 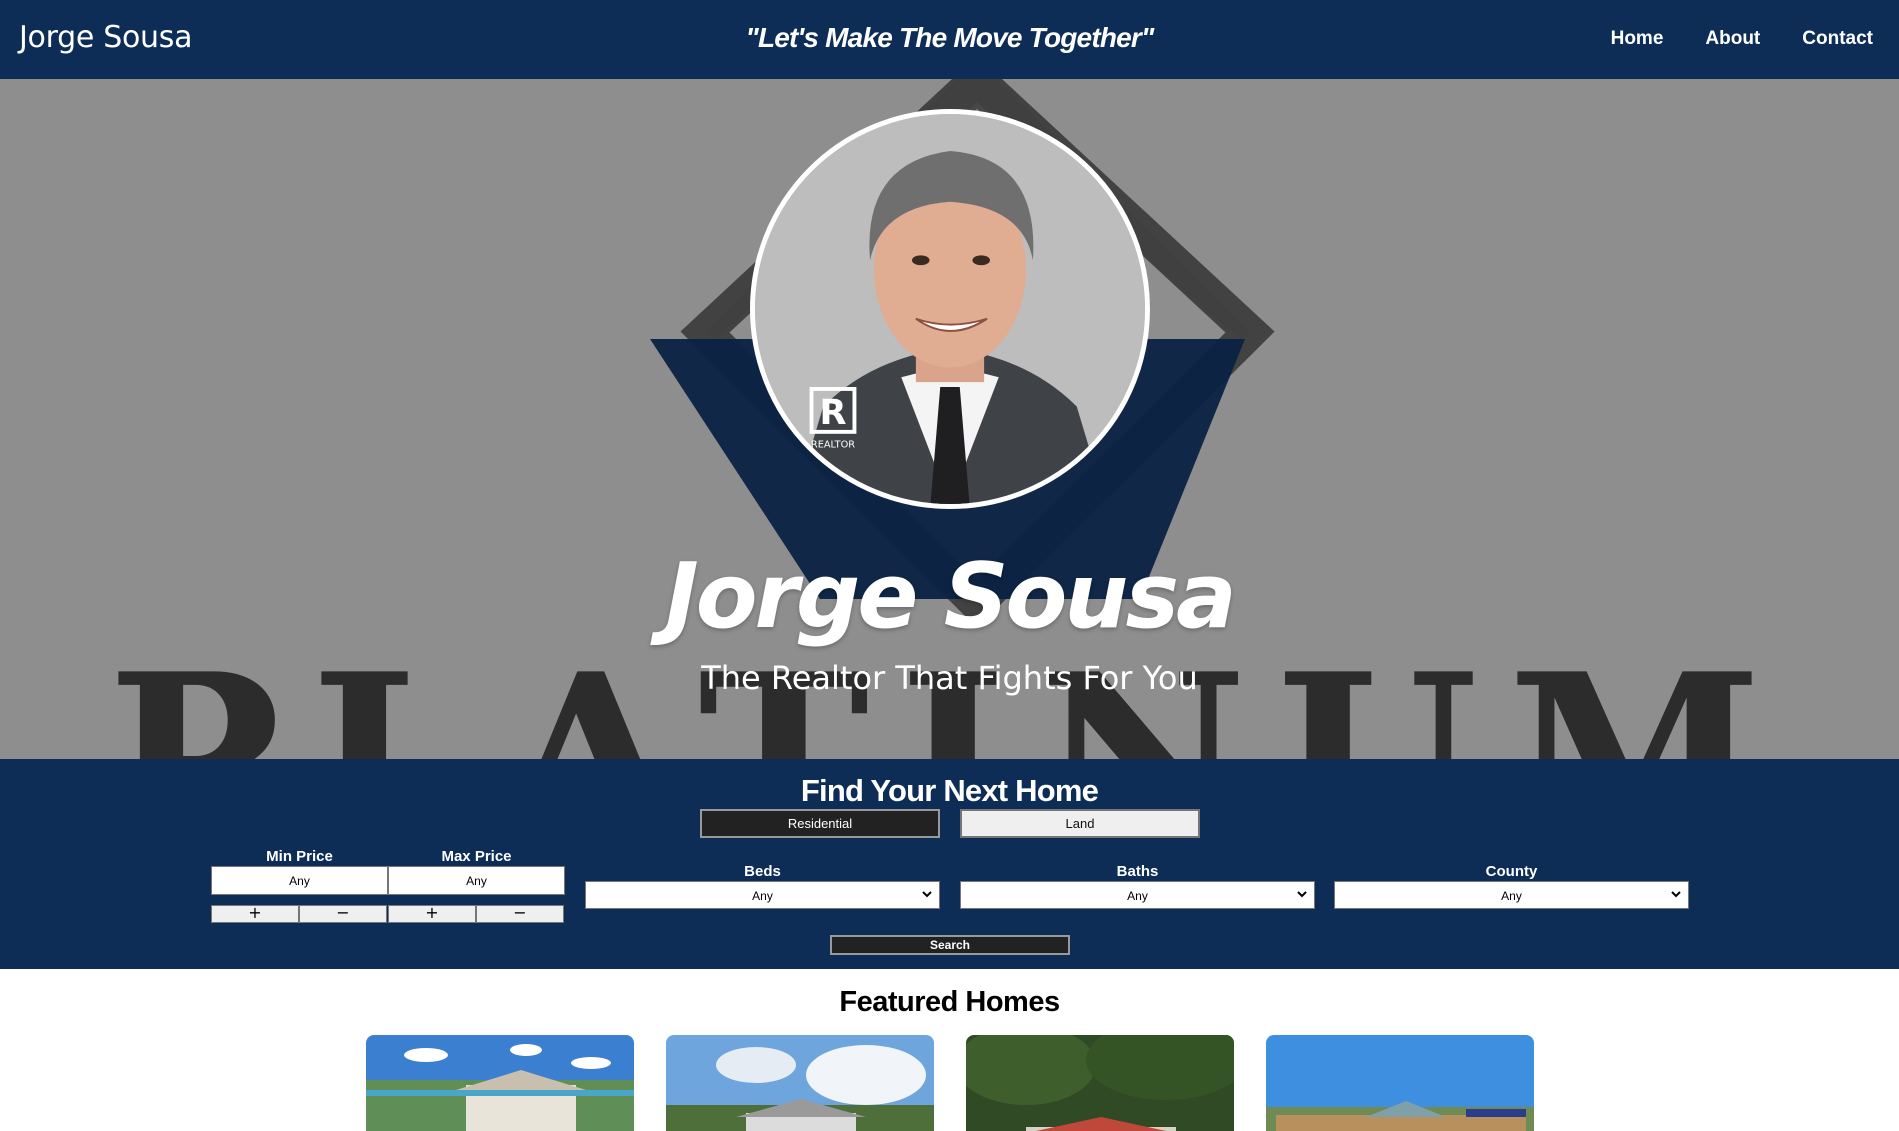 What do you see at coordinates (820, 823) in the screenshot?
I see `type-residential-button: Residential` at bounding box center [820, 823].